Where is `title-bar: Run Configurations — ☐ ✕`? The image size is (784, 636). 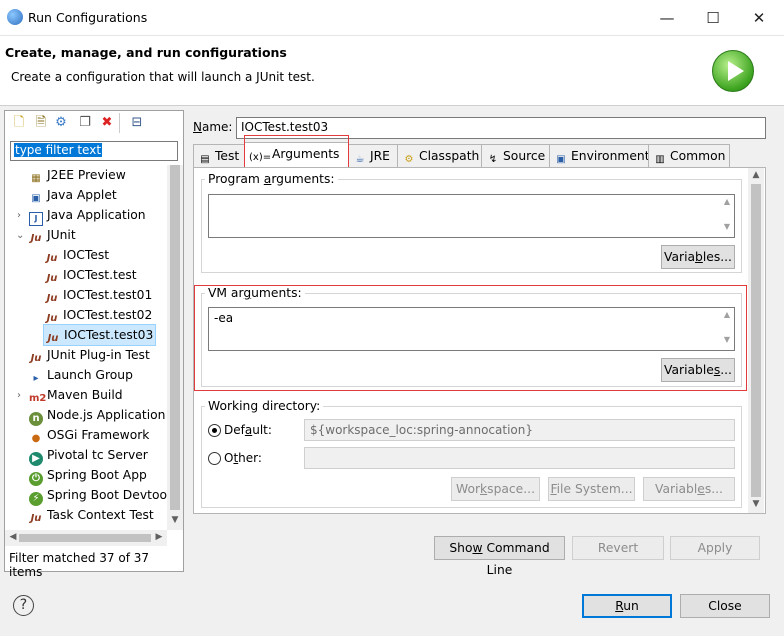 title-bar: Run Configurations — ☐ ✕ is located at coordinates (392, 18).